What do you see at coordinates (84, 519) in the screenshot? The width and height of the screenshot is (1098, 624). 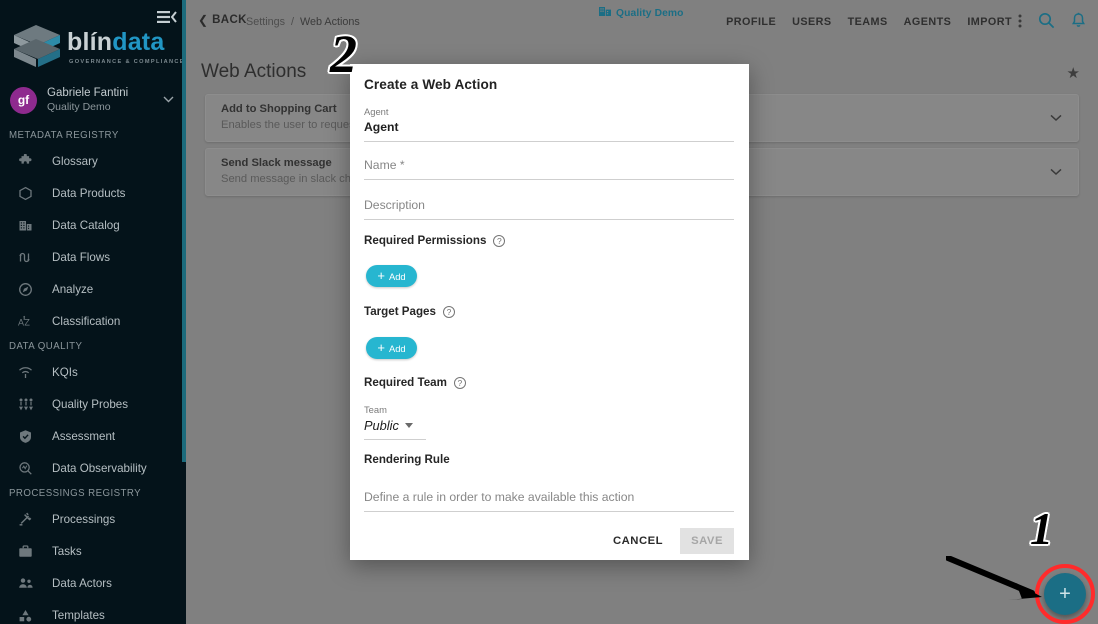 I see `sidebar-item-label: Processings` at bounding box center [84, 519].